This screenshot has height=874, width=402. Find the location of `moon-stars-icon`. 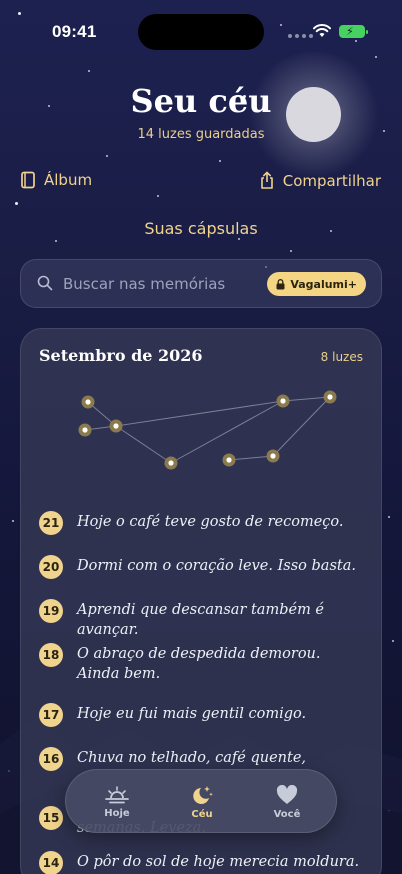

moon-stars-icon is located at coordinates (203, 794).